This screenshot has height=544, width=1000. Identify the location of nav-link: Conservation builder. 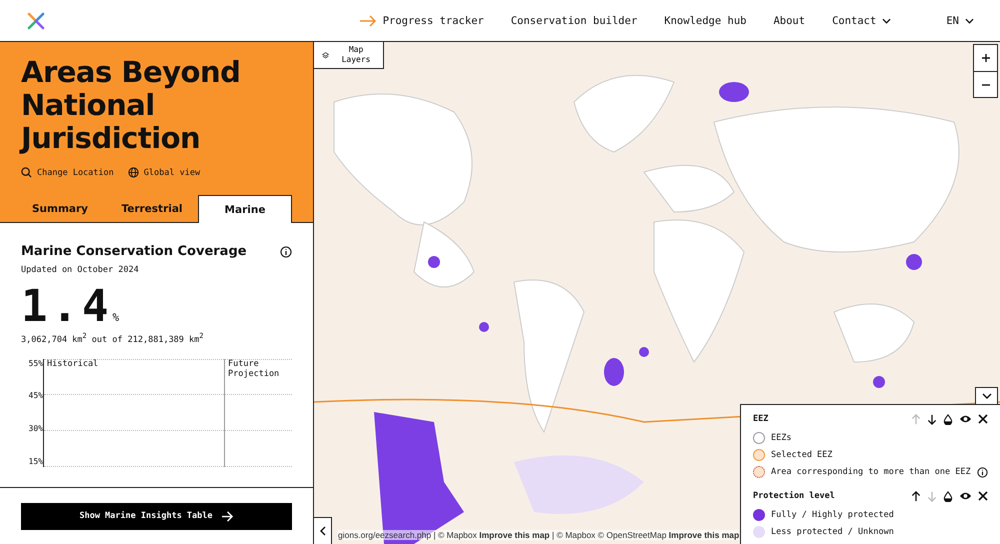
(574, 20).